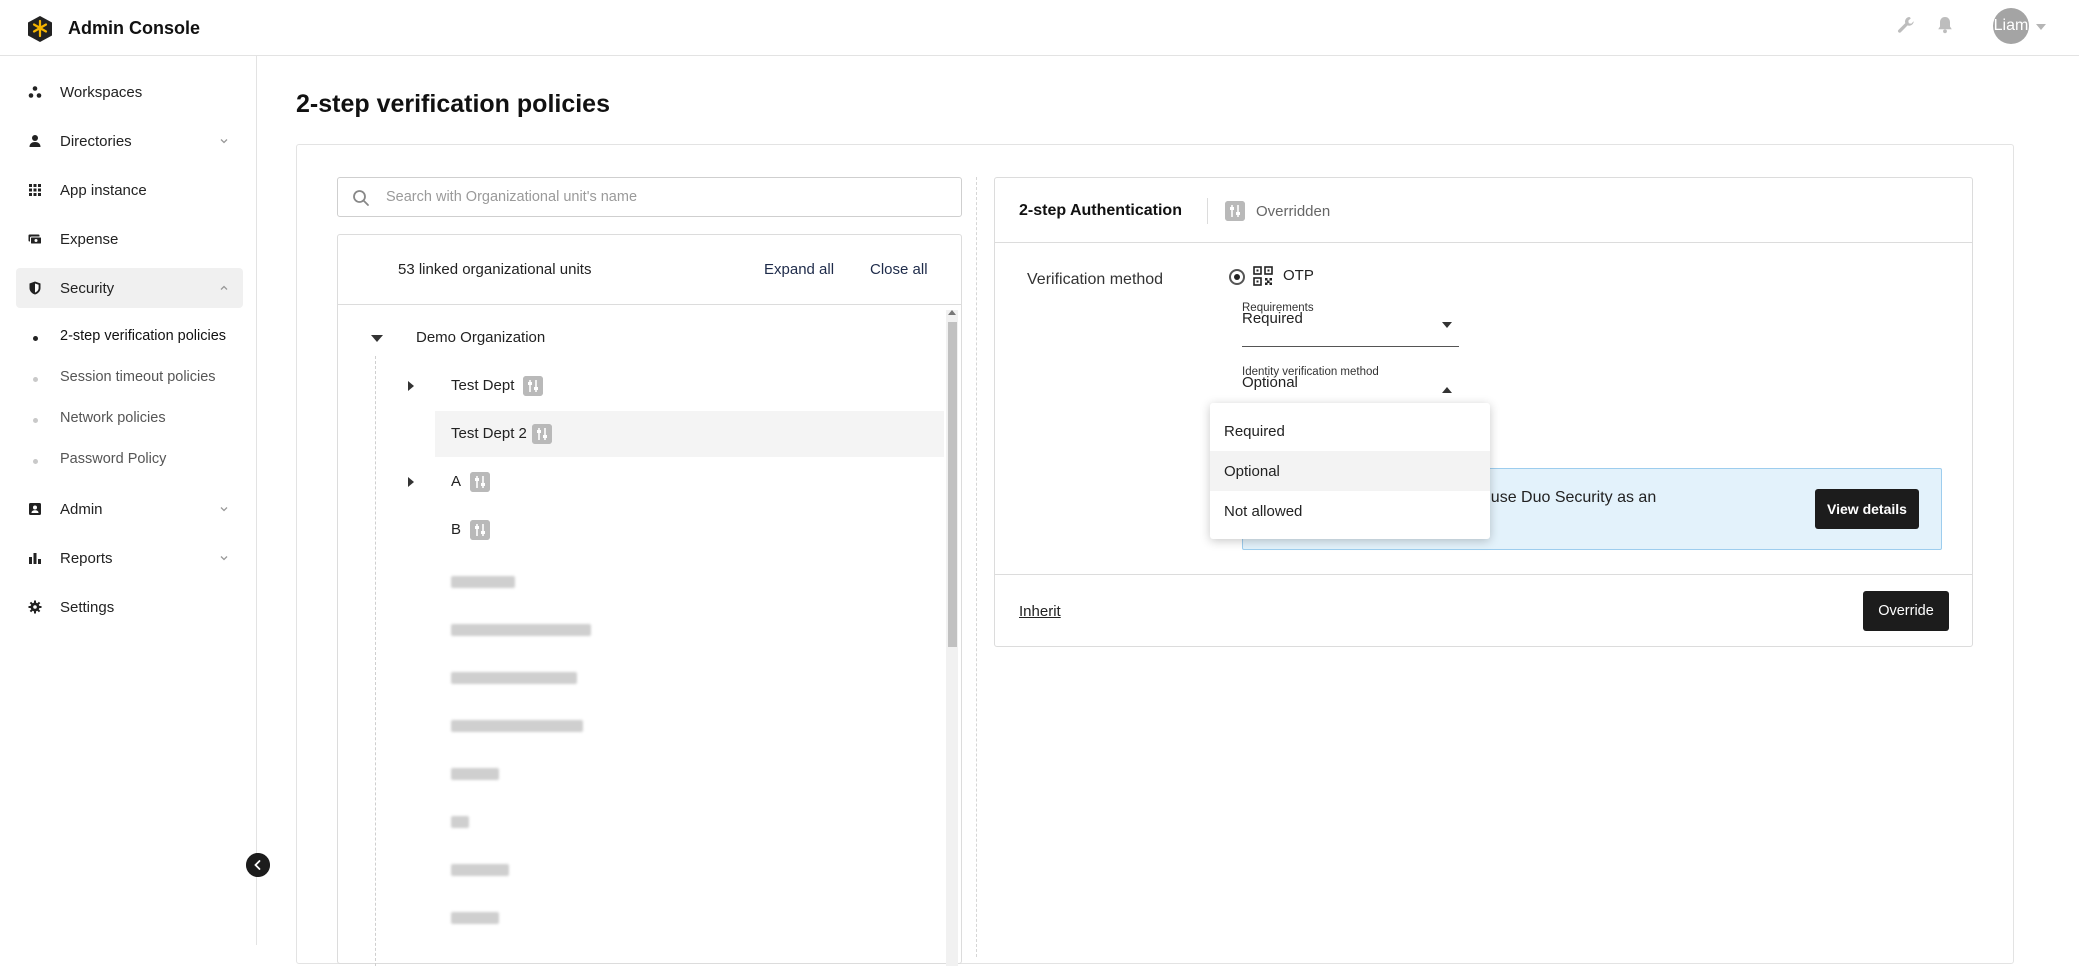 The image size is (2079, 966). What do you see at coordinates (361, 198) in the screenshot?
I see `search-icon` at bounding box center [361, 198].